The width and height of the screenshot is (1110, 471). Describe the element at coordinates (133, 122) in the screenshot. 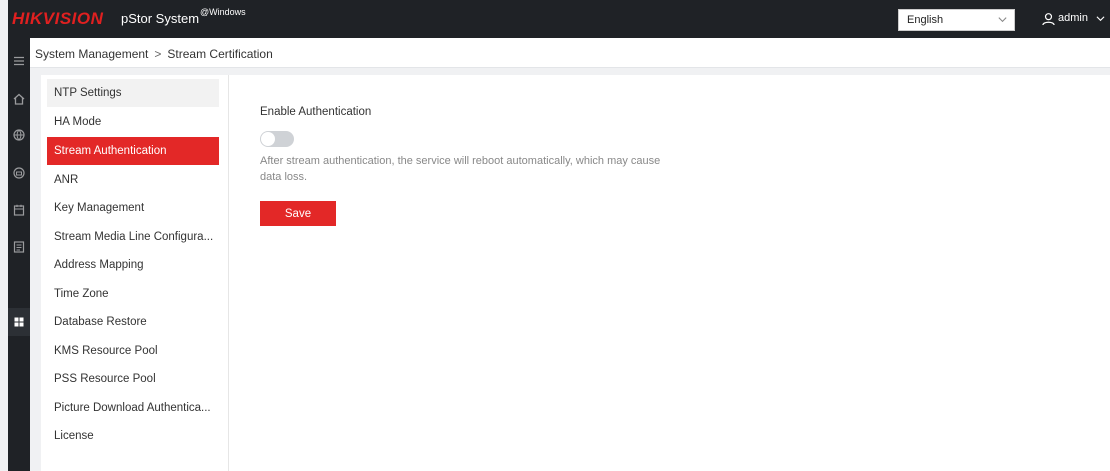

I see `menu-item-ha-mode: HA Mode` at that location.